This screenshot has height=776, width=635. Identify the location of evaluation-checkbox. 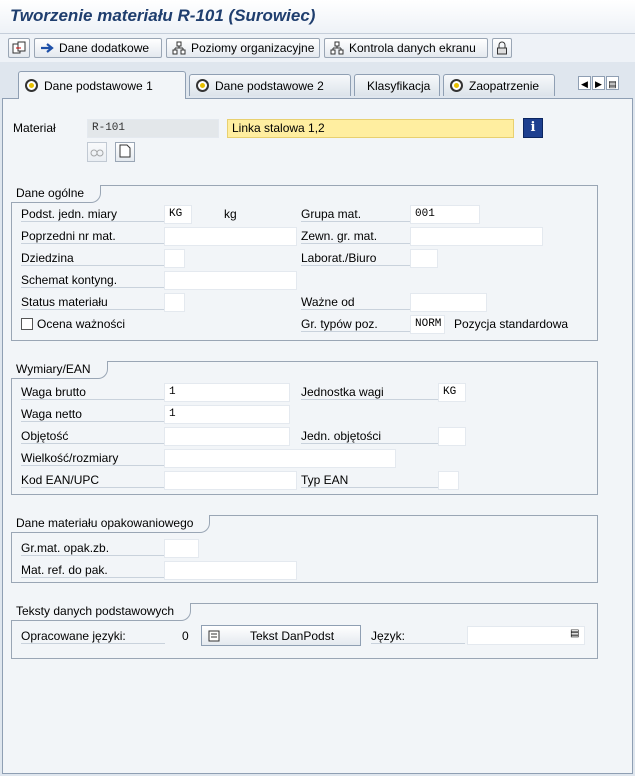
(27, 324).